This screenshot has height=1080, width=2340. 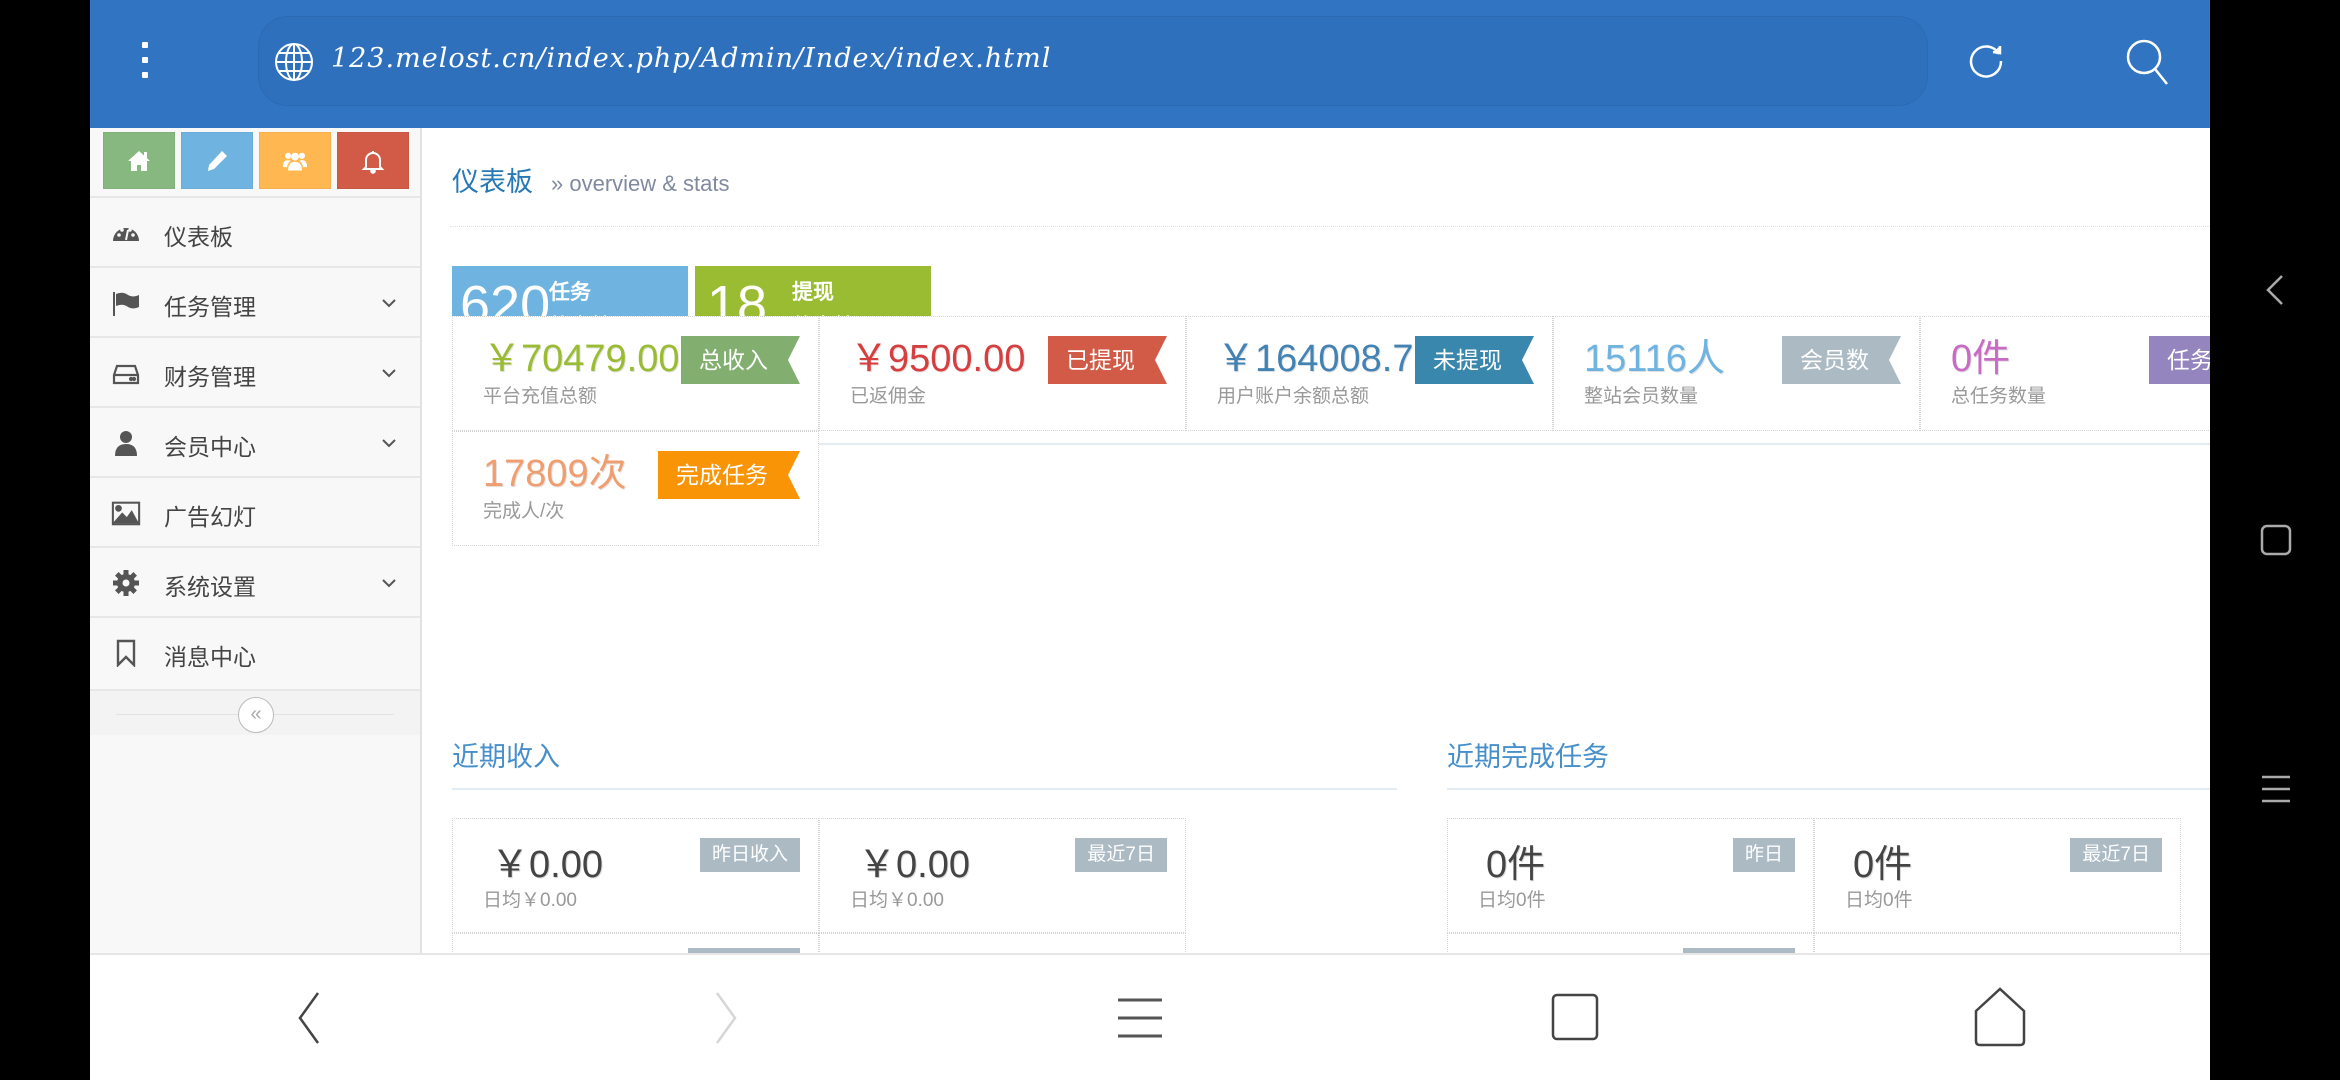 I want to click on cog-icon, so click(x=126, y=583).